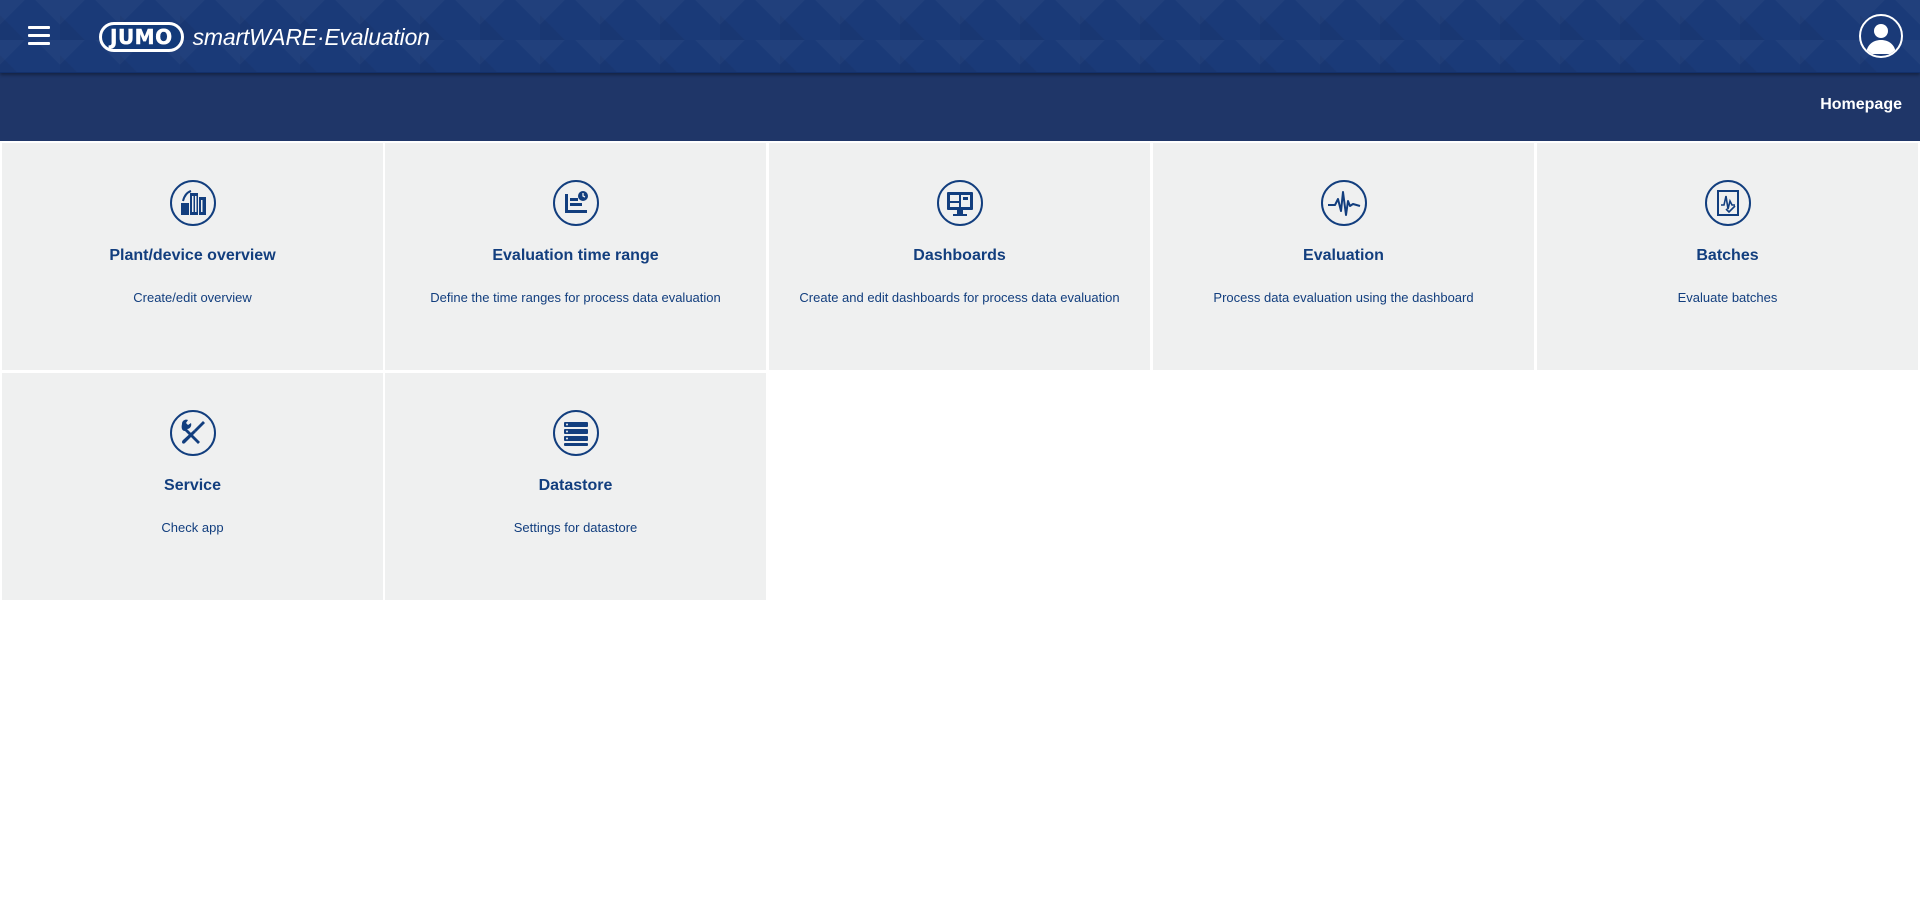  Describe the element at coordinates (39, 37) in the screenshot. I see `hamburger-menu-icon` at that location.